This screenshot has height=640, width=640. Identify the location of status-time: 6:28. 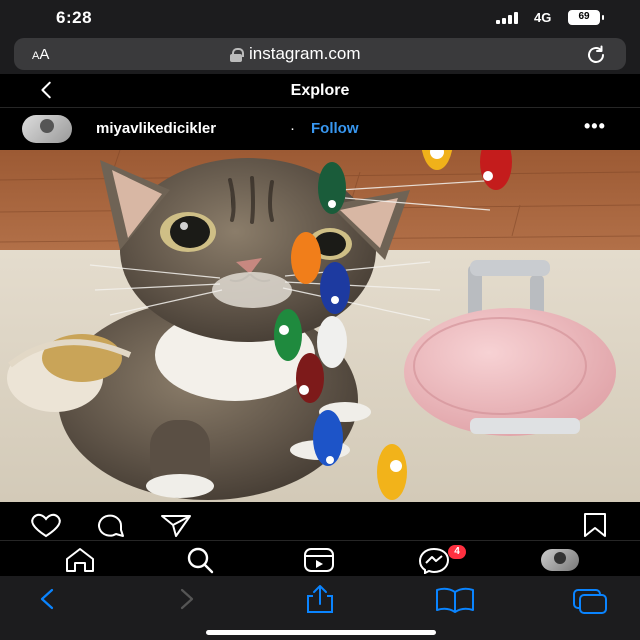
(74, 17).